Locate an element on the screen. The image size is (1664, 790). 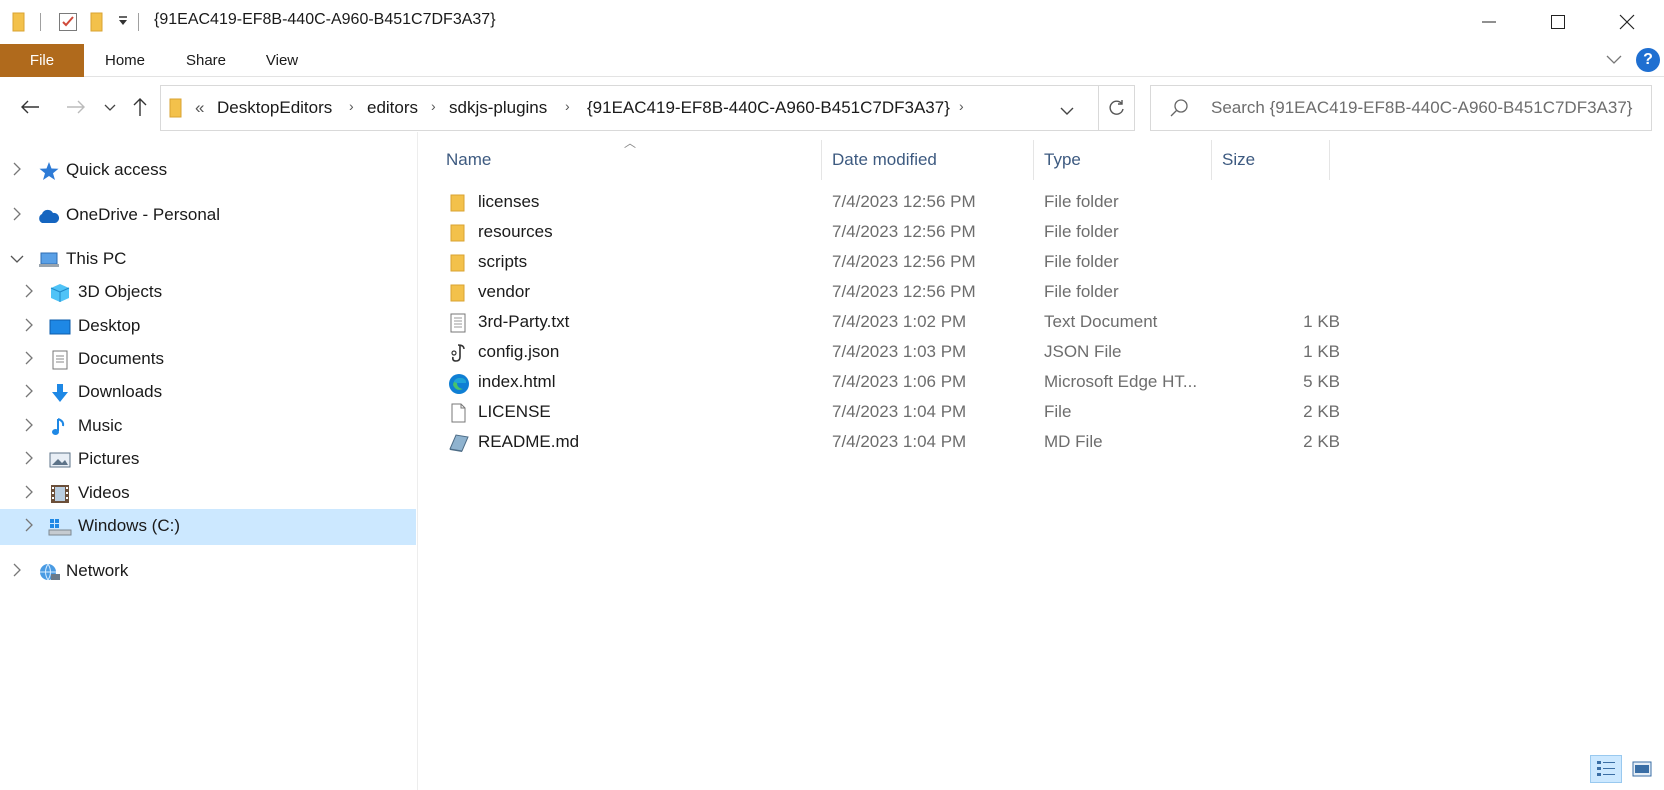
nav-item-this-pc: This PC is located at coordinates (208, 260).